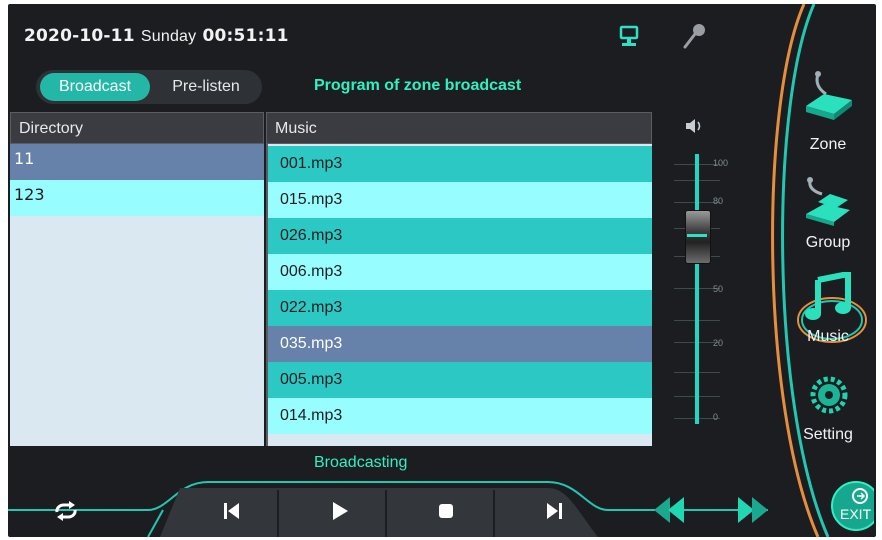 The width and height of the screenshot is (882, 540). Describe the element at coordinates (460, 272) in the screenshot. I see `music-item: 006.mp3` at that location.